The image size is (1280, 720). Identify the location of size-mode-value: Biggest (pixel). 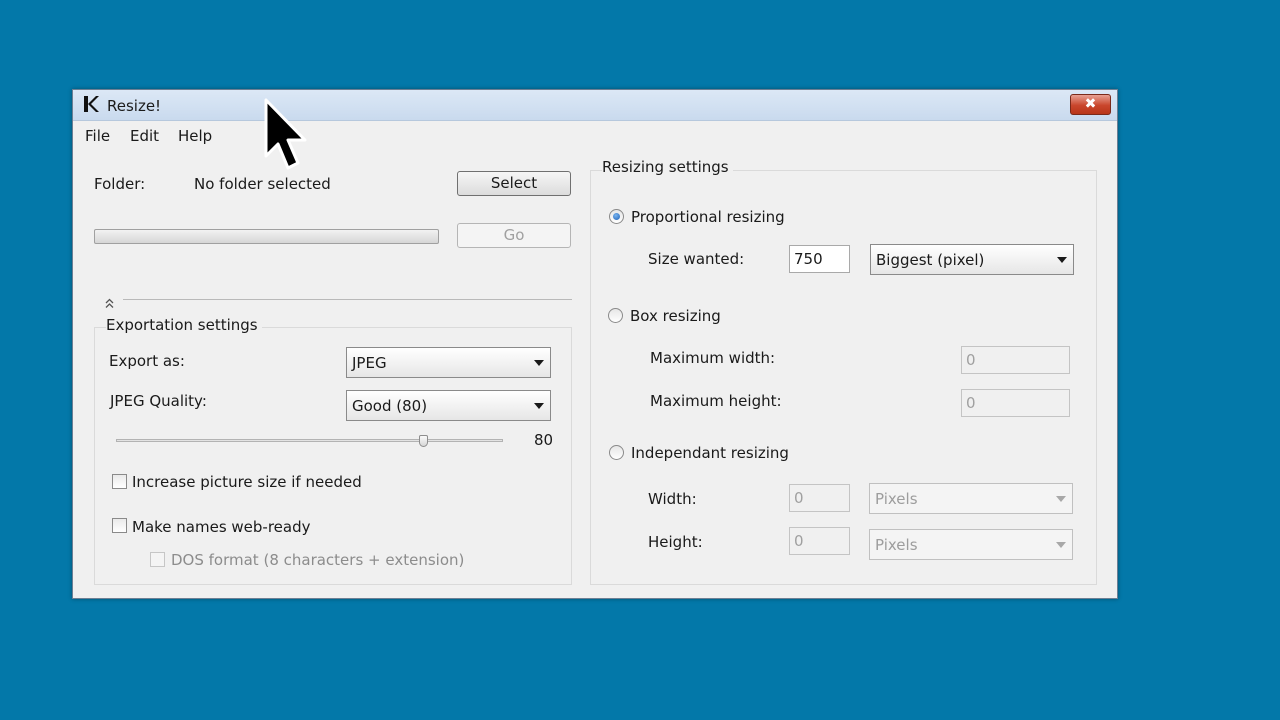
(930, 260).